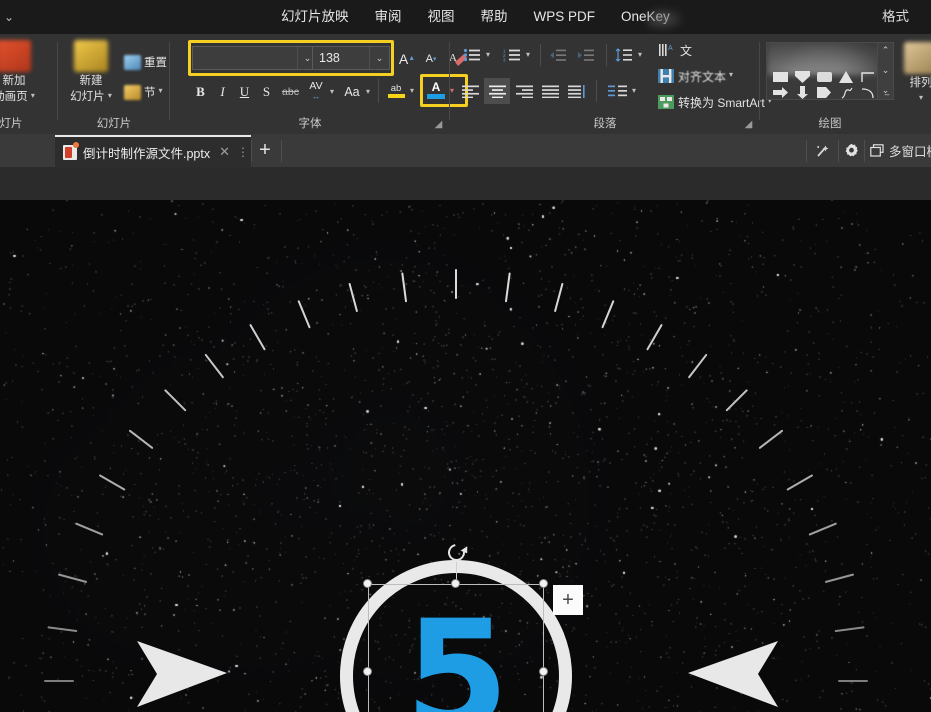 The width and height of the screenshot is (931, 712). What do you see at coordinates (886, 92) in the screenshot?
I see `scroll-expand-icon: ⌄̲` at bounding box center [886, 92].